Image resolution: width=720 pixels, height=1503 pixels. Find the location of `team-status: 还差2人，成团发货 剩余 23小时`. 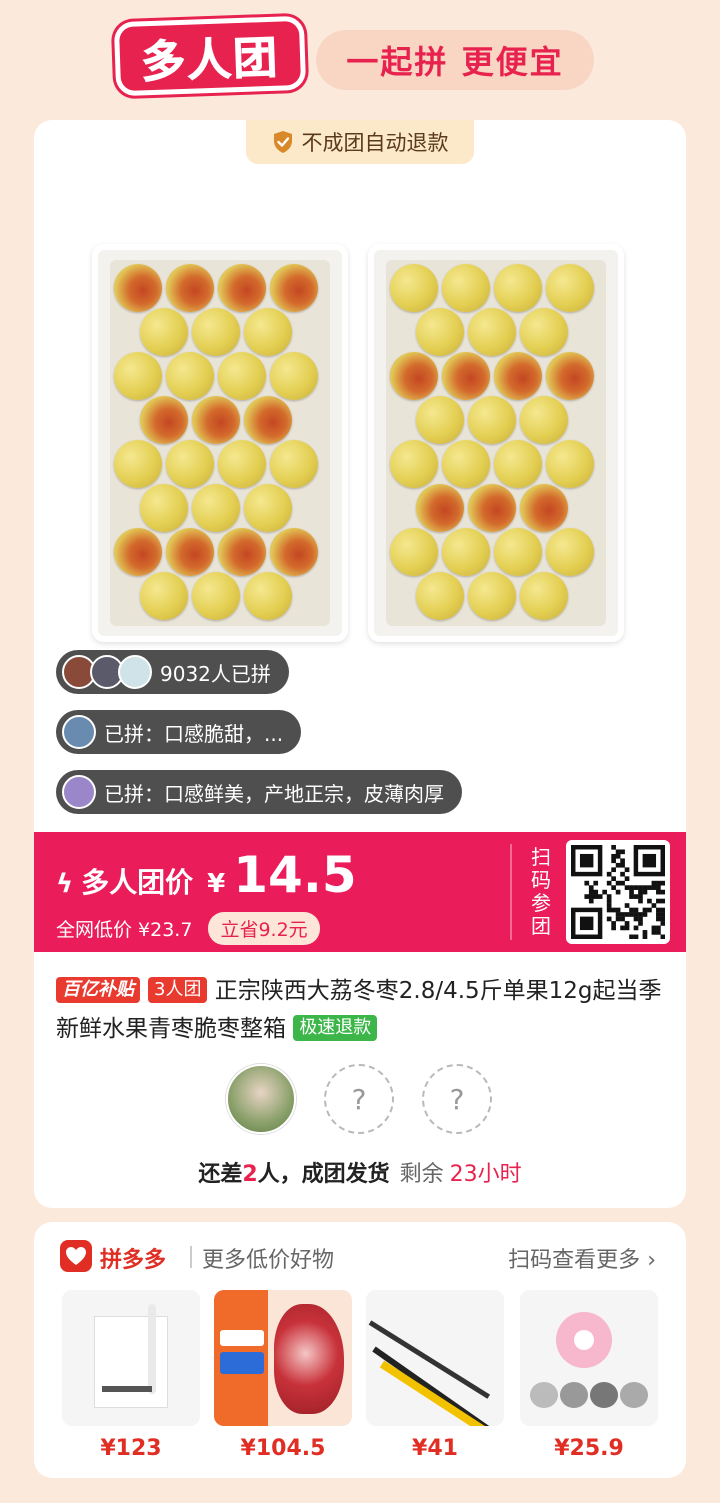

team-status: 还差2人，成团发货 剩余 23小时 is located at coordinates (360, 1174).